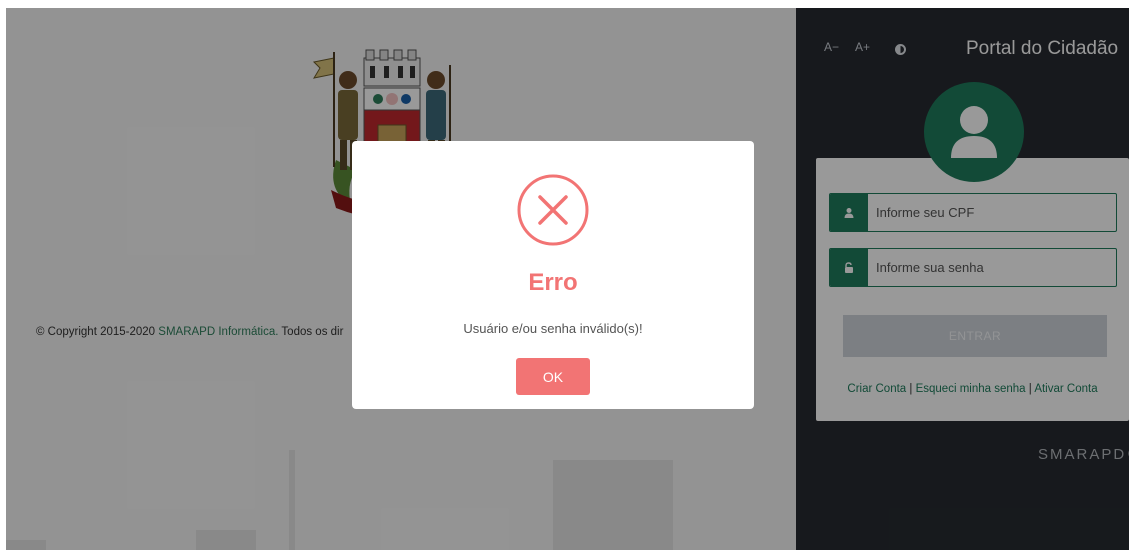 The image size is (1129, 550). I want to click on error-x-icon, so click(553, 210).